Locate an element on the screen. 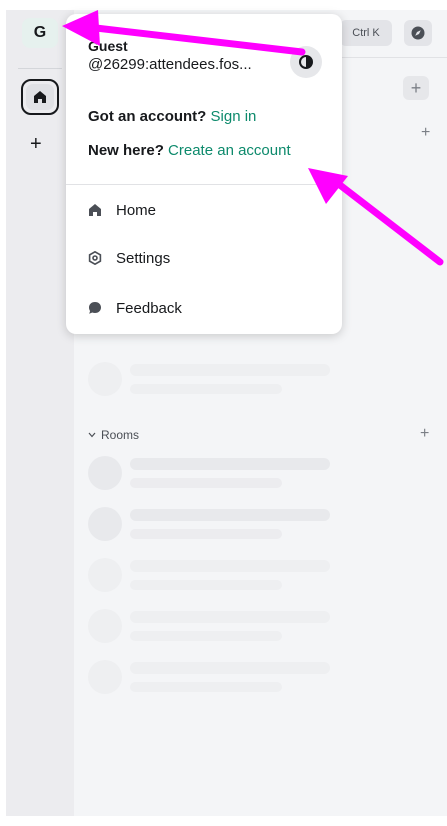 Image resolution: width=447 pixels, height=826 pixels. sign-in-row: Got an account? Sign in is located at coordinates (172, 116).